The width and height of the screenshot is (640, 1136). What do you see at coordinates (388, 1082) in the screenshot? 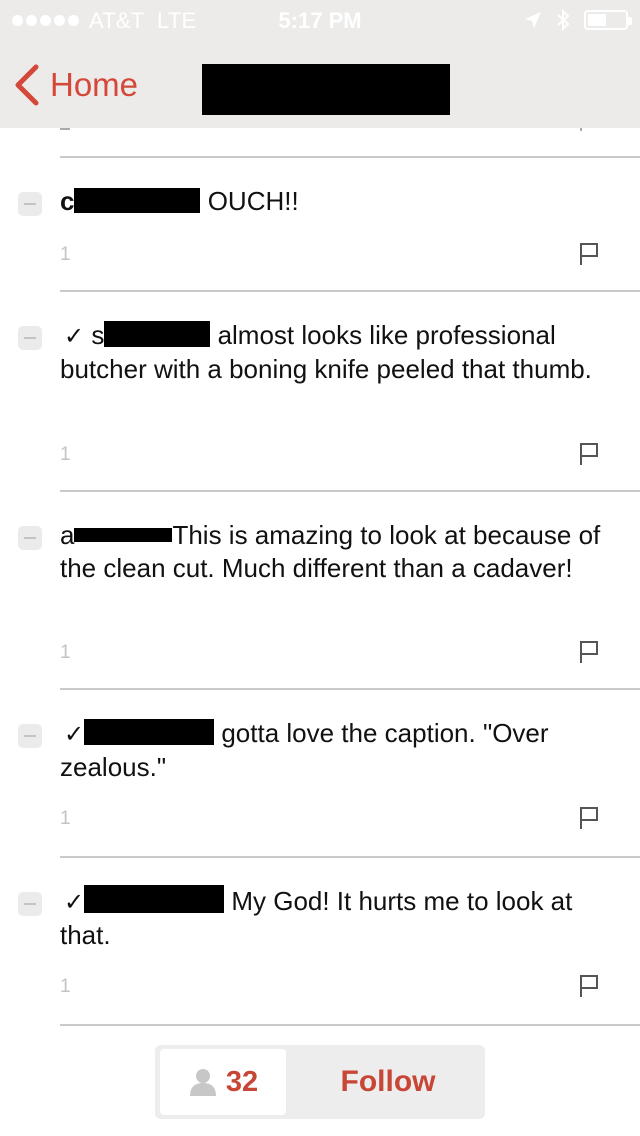
I see `follow-button: Follow` at bounding box center [388, 1082].